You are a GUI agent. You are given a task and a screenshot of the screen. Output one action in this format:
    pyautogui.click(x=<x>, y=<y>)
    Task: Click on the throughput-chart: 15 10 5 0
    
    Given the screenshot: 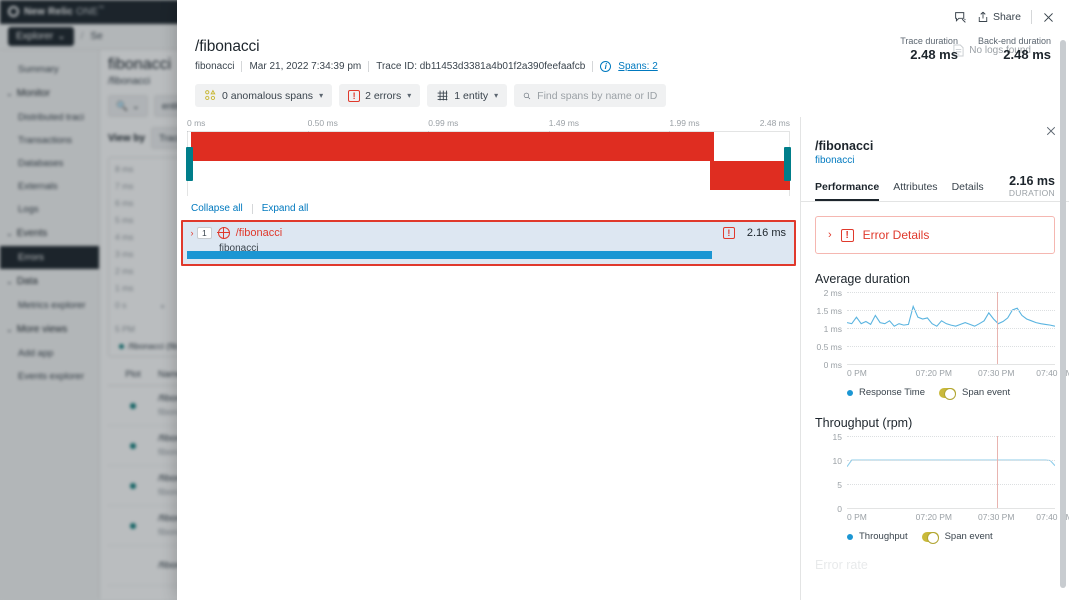 What is the action you would take?
    pyautogui.click(x=944, y=473)
    